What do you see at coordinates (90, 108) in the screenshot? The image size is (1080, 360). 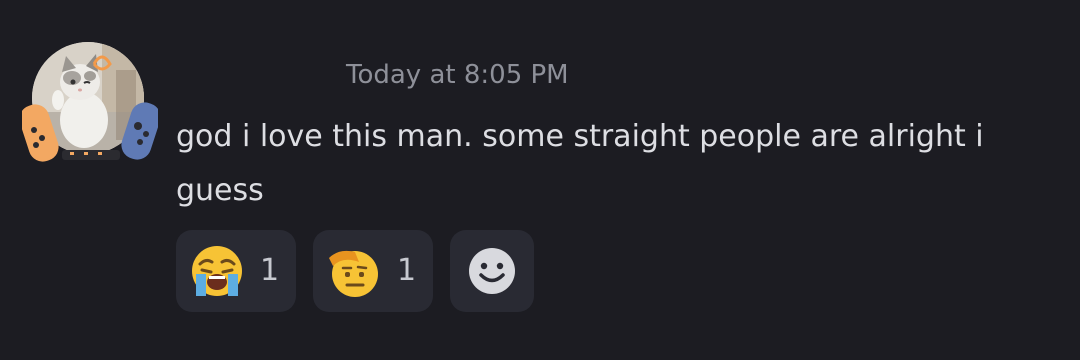 I see `controller-decoration-icon` at bounding box center [90, 108].